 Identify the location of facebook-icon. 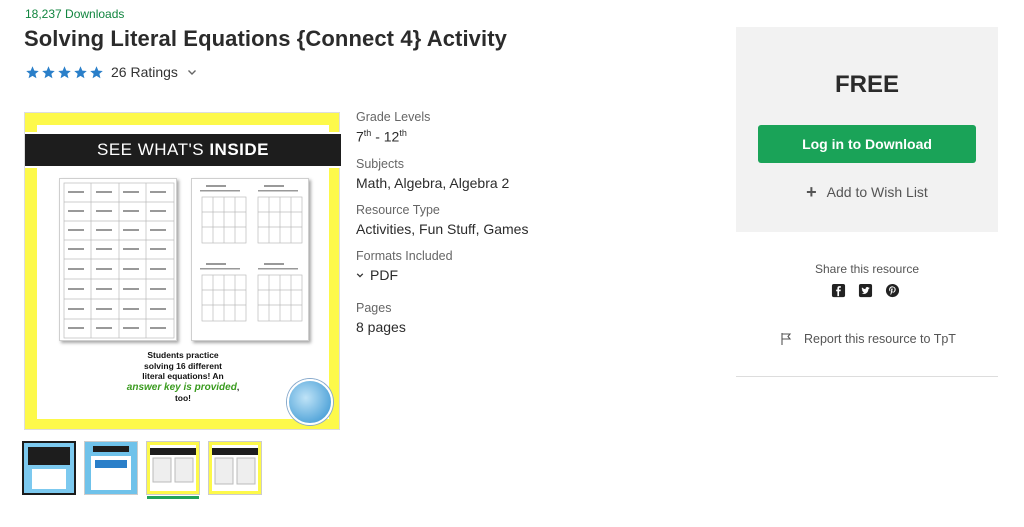
(838, 290).